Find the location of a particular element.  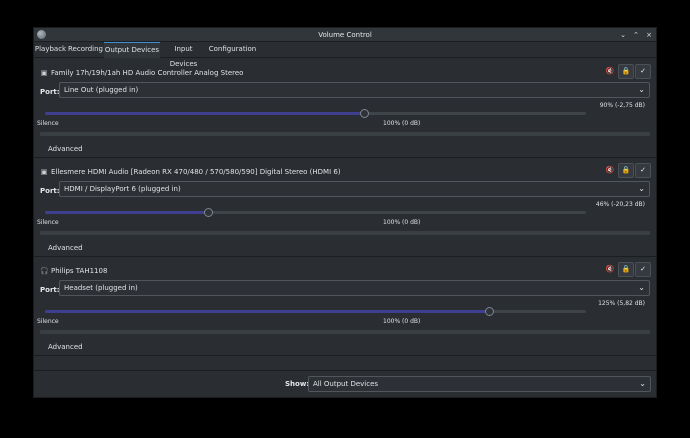

headphones-icon: 🎧 is located at coordinates (44, 271).